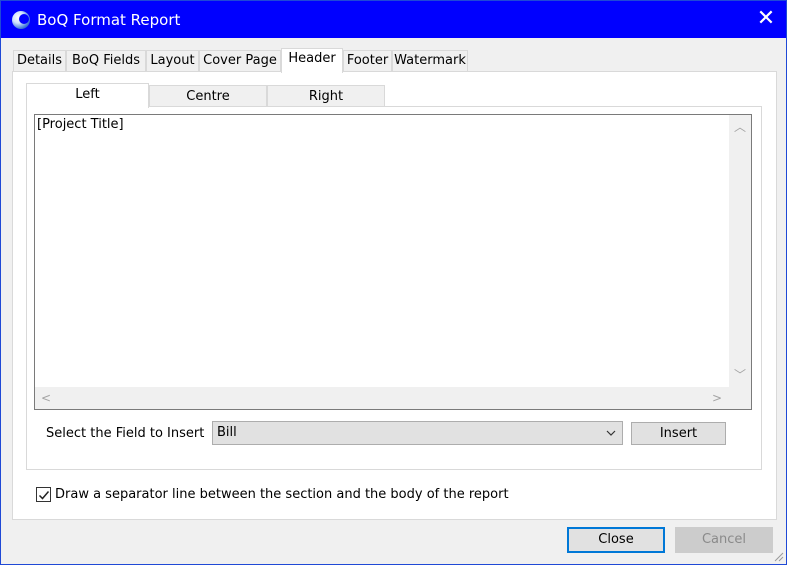 The width and height of the screenshot is (787, 565). I want to click on separator-checkbox, so click(43, 494).